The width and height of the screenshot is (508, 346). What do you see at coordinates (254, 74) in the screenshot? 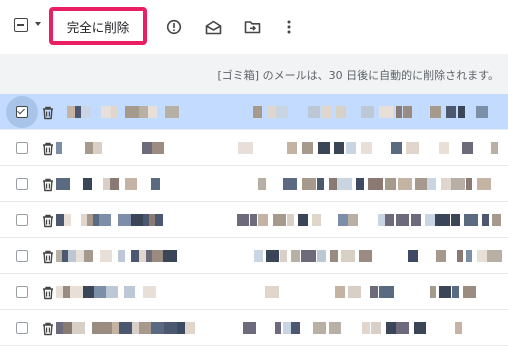
I see `trash-info-banner: [ゴミ箱] のメールは、30 日後に自動的に削除されます。` at bounding box center [254, 74].